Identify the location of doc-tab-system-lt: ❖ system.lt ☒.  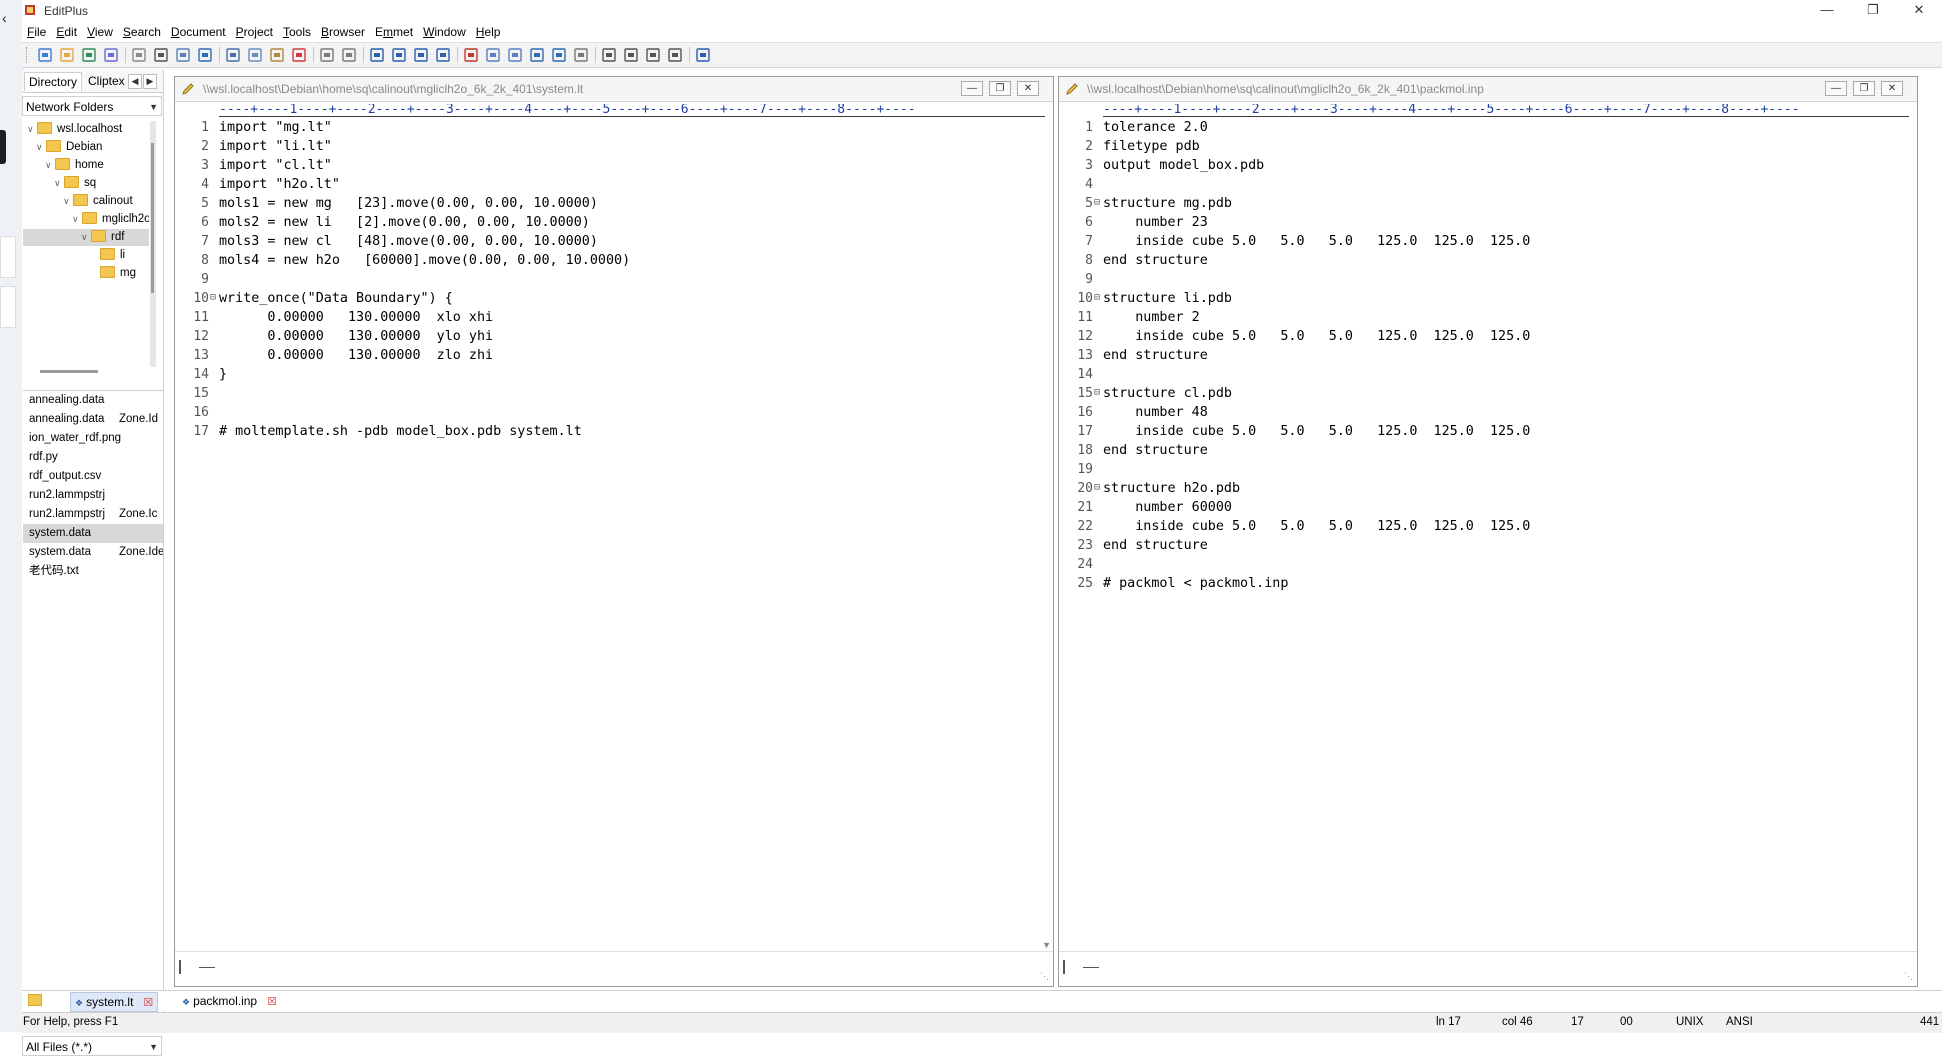
(114, 1002).